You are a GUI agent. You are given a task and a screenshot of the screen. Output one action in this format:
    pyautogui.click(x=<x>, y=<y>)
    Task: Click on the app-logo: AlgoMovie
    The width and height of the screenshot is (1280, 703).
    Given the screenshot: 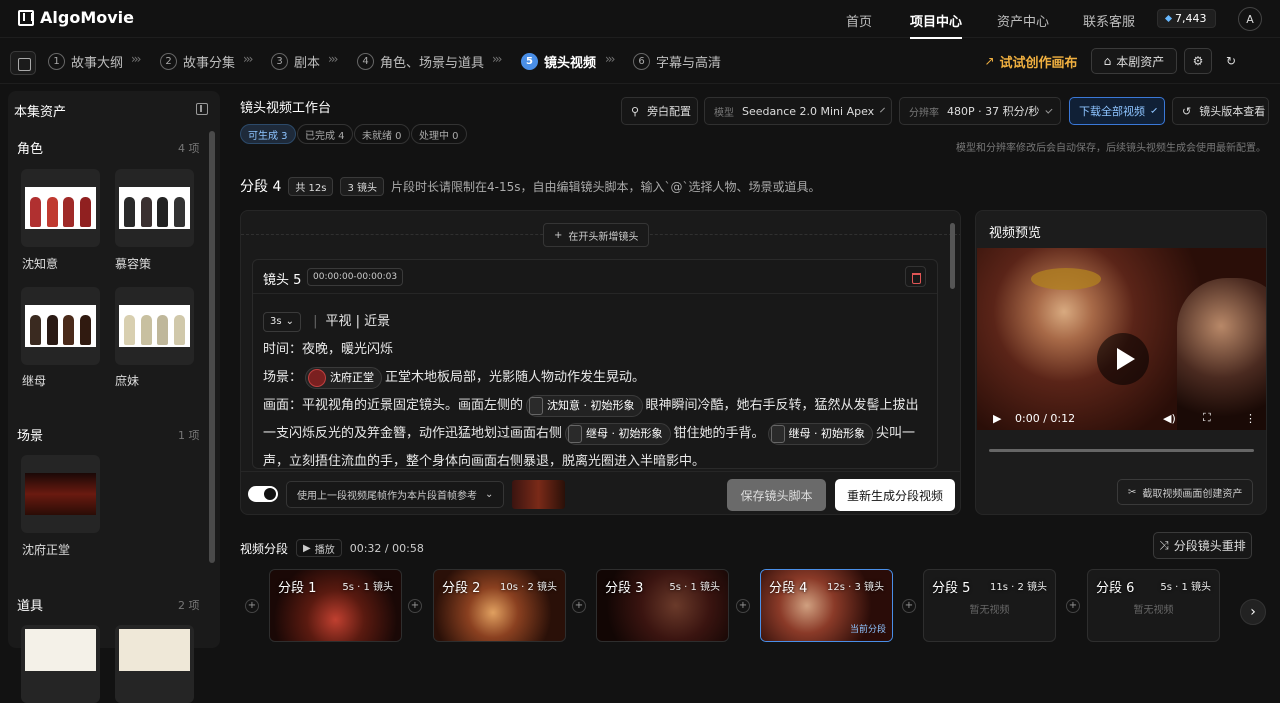 What is the action you would take?
    pyautogui.click(x=76, y=17)
    